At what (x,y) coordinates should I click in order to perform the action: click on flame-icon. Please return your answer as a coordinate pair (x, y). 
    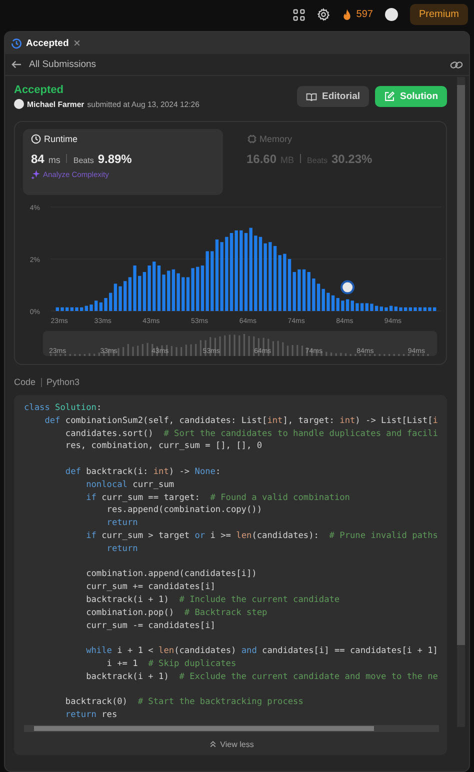
    Looking at the image, I should click on (347, 14).